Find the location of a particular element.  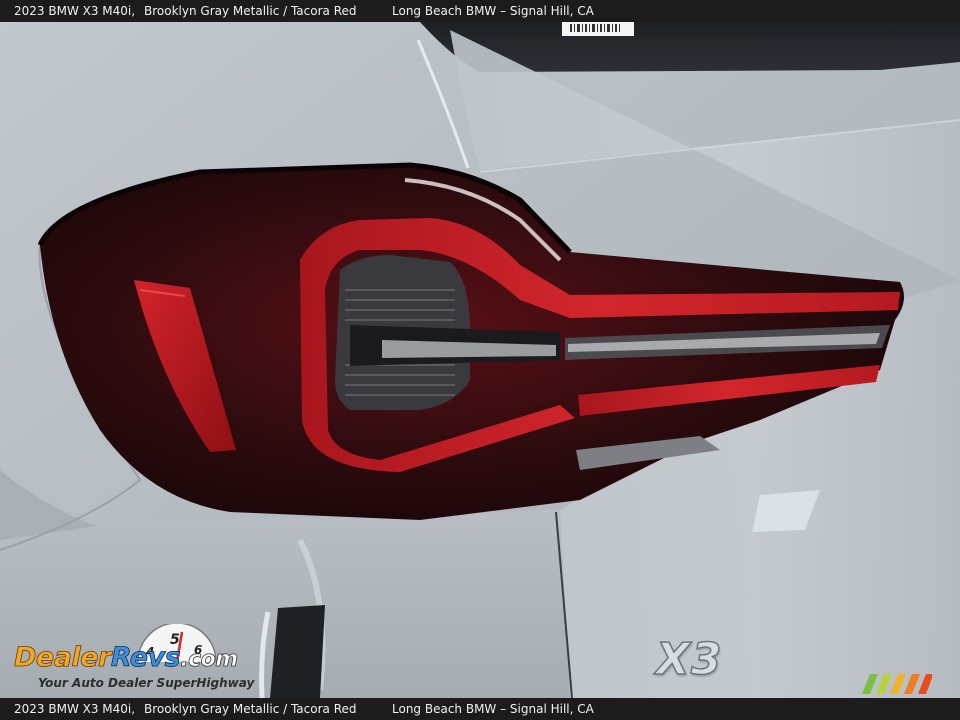

watermark-brand: DealerRevs.com is located at coordinates (126, 658).